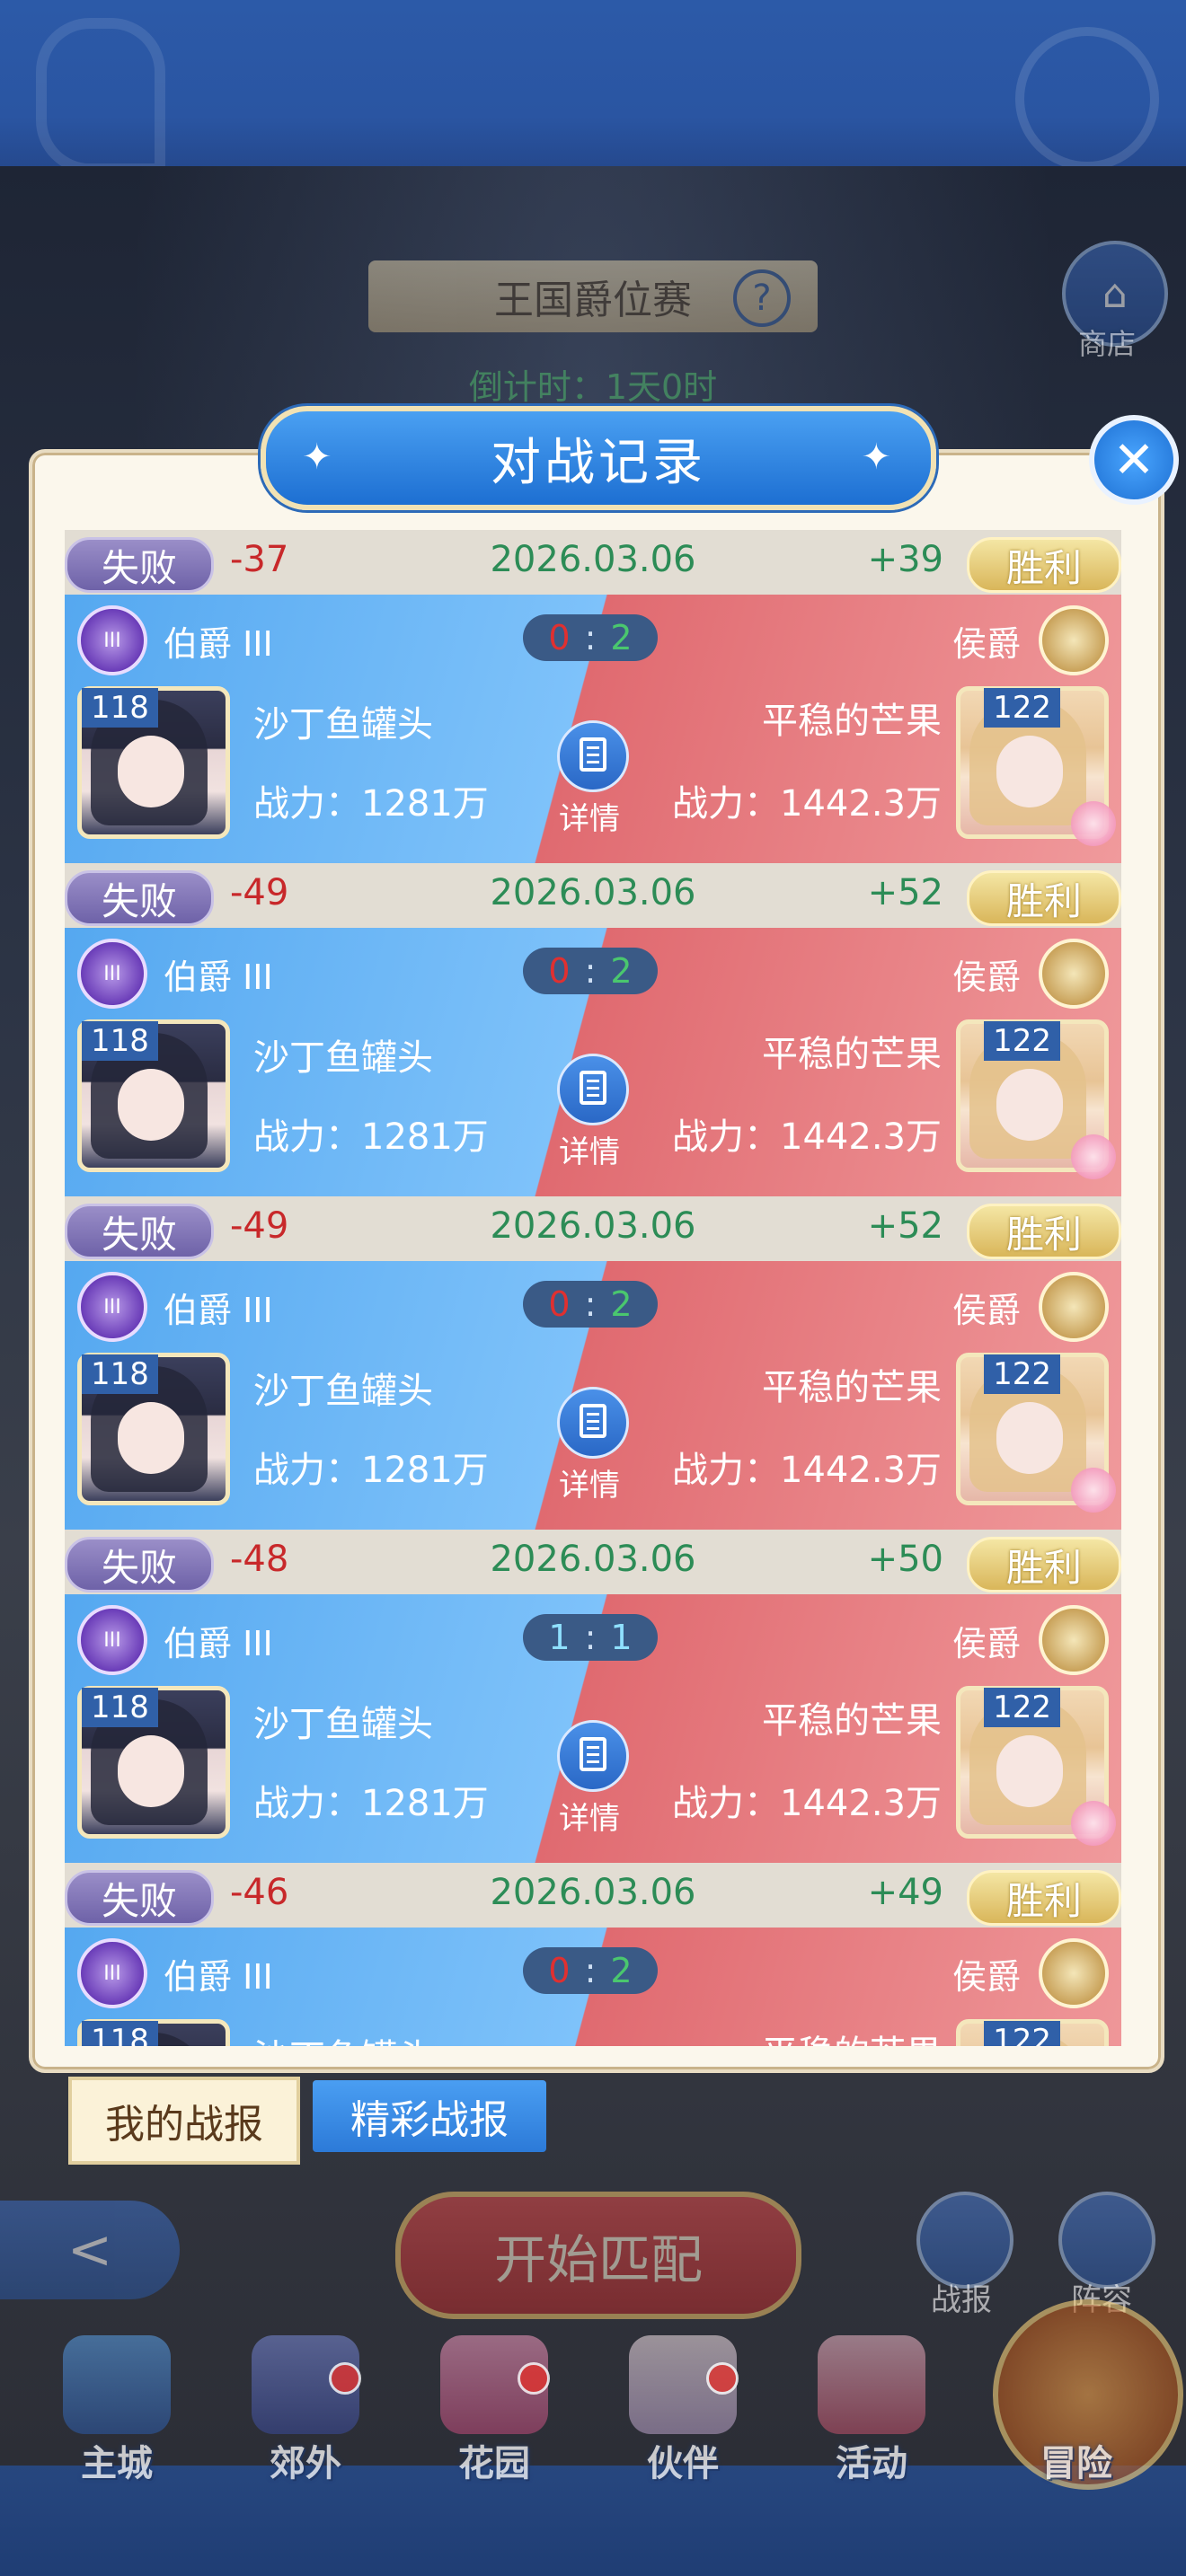  Describe the element at coordinates (90, 2250) in the screenshot. I see `back-button: <` at that location.